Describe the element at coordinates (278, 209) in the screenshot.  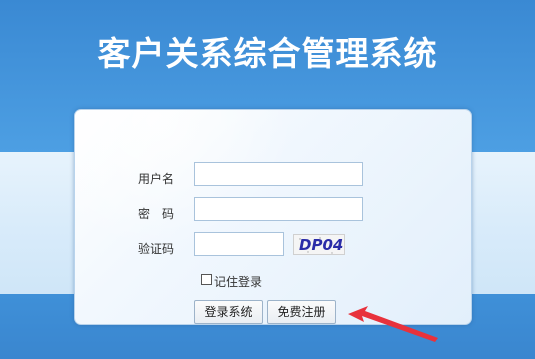
I see `password-input` at that location.